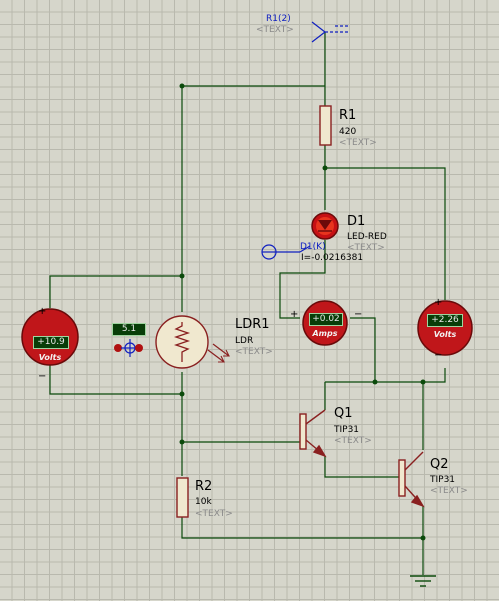  I want to click on ldr1-symbol, so click(192, 342).